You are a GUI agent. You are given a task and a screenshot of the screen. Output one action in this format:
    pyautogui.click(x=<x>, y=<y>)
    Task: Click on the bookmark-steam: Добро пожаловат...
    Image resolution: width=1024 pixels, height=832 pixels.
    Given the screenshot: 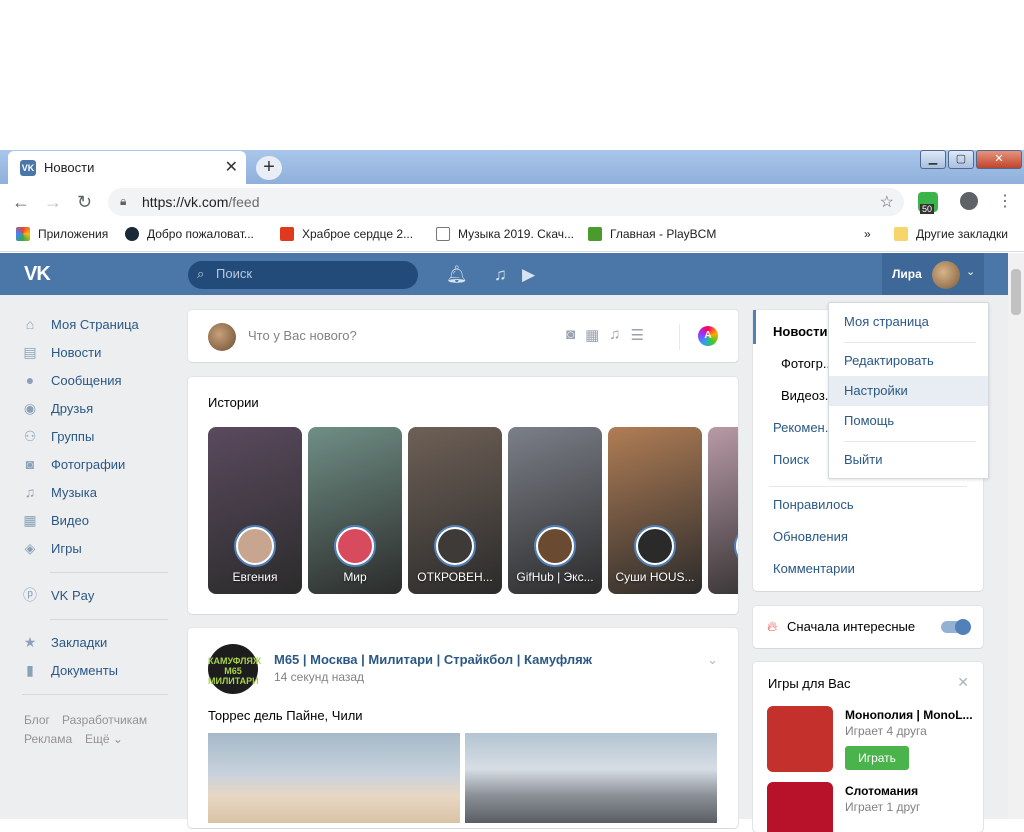 What is the action you would take?
    pyautogui.click(x=189, y=234)
    